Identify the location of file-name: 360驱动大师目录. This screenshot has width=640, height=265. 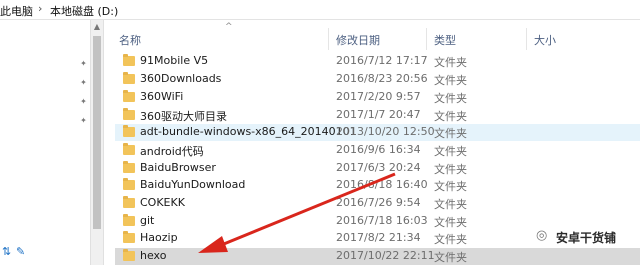
(183, 116).